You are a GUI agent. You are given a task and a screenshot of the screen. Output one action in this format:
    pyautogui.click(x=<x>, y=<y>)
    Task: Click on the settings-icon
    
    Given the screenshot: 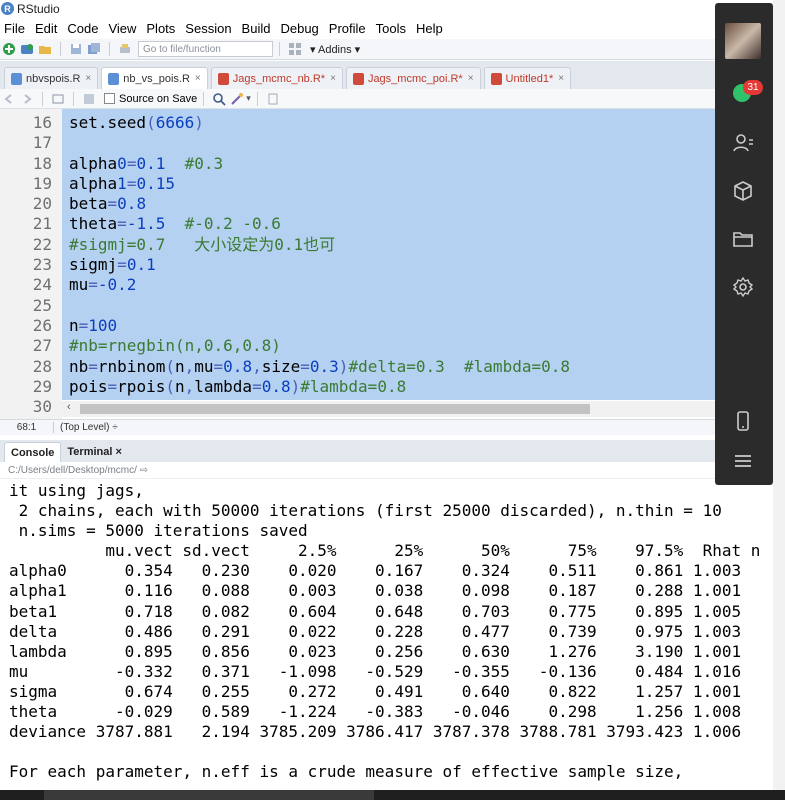 What is the action you would take?
    pyautogui.click(x=743, y=287)
    